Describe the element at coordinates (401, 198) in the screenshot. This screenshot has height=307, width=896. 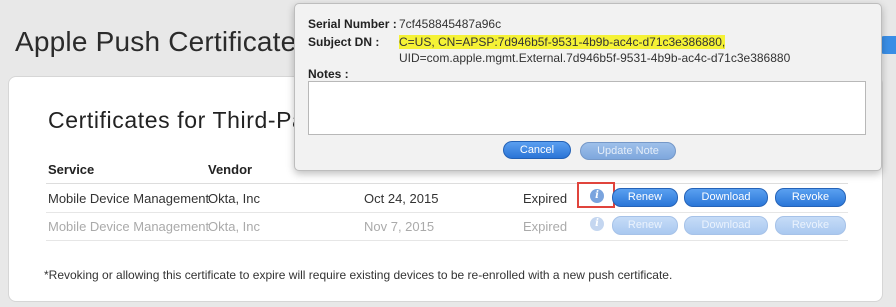
I see `row1-date: Oct 24, 2015` at that location.